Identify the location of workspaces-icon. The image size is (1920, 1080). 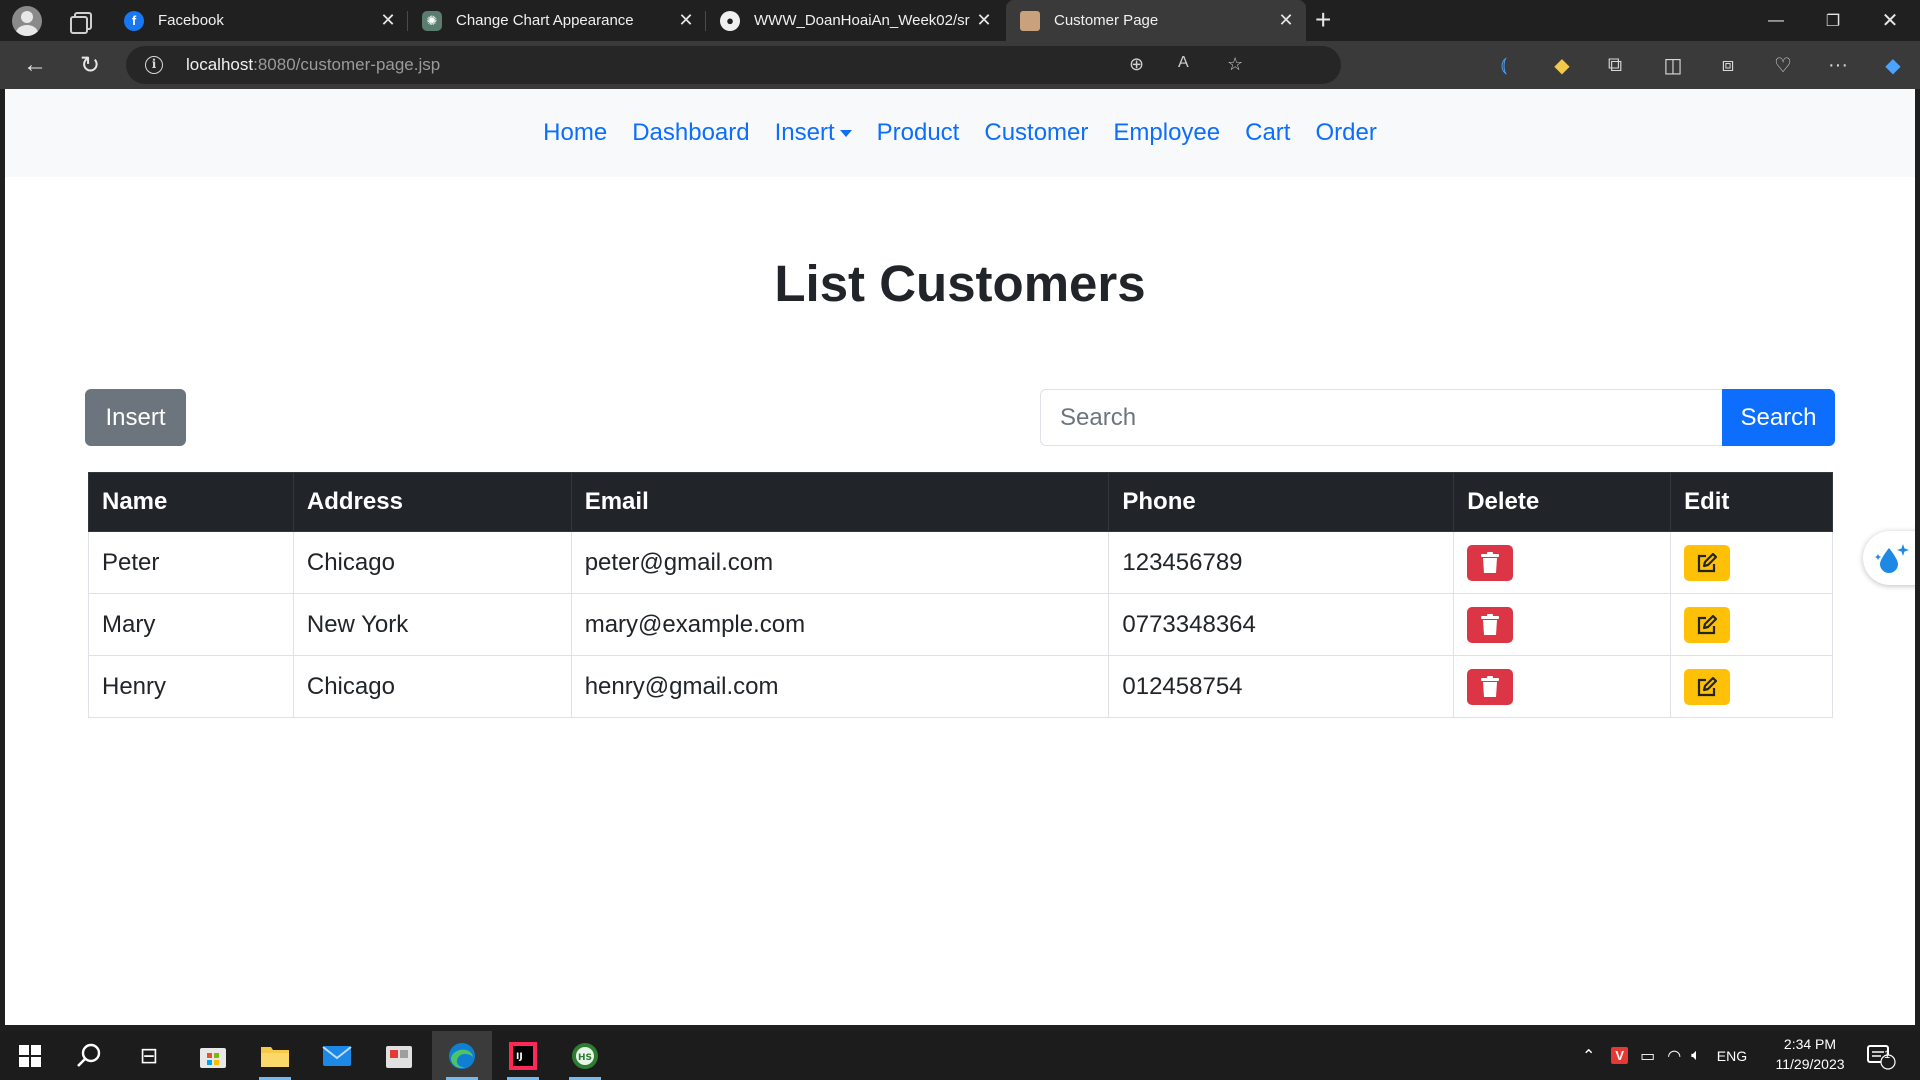
(80, 21).